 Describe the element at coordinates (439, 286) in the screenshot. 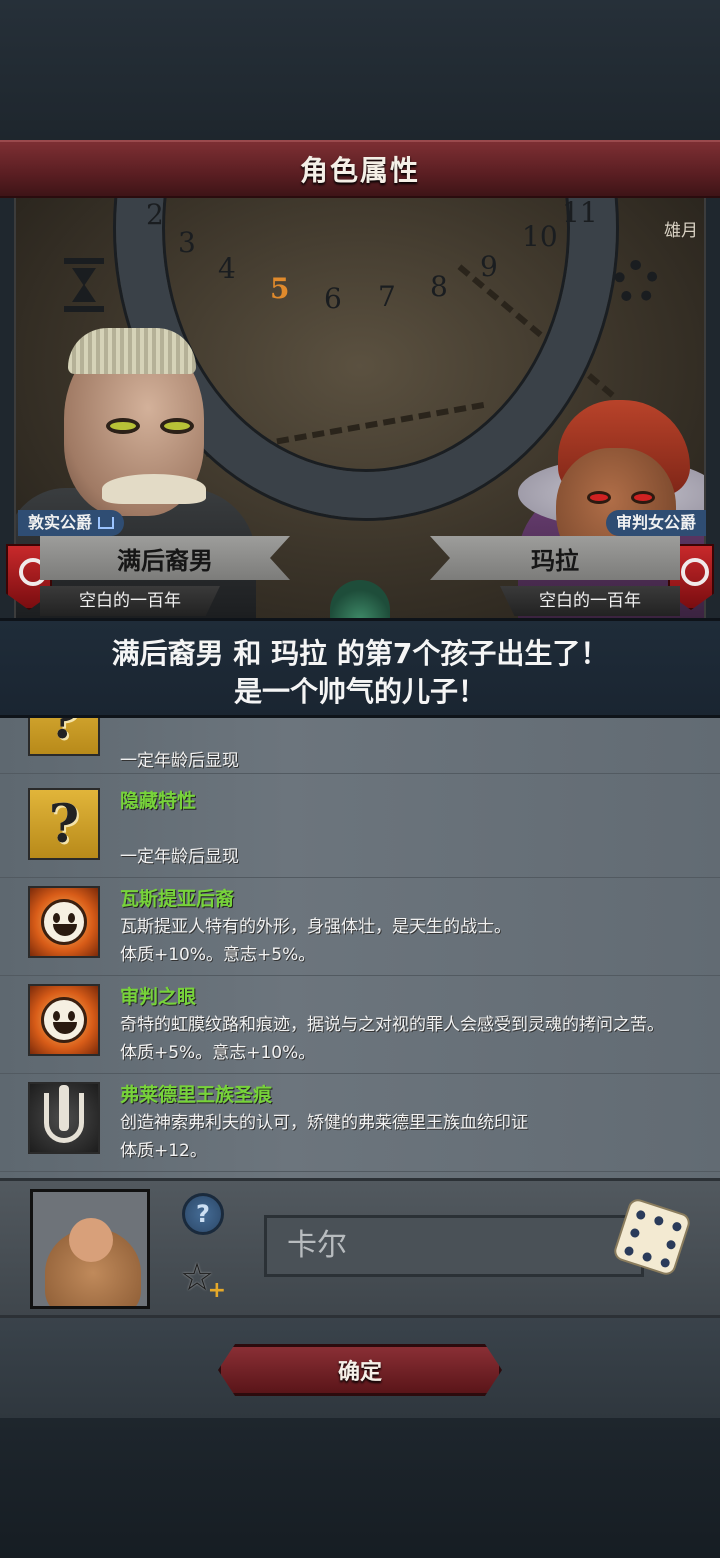

I see `timeline-number: 8` at that location.